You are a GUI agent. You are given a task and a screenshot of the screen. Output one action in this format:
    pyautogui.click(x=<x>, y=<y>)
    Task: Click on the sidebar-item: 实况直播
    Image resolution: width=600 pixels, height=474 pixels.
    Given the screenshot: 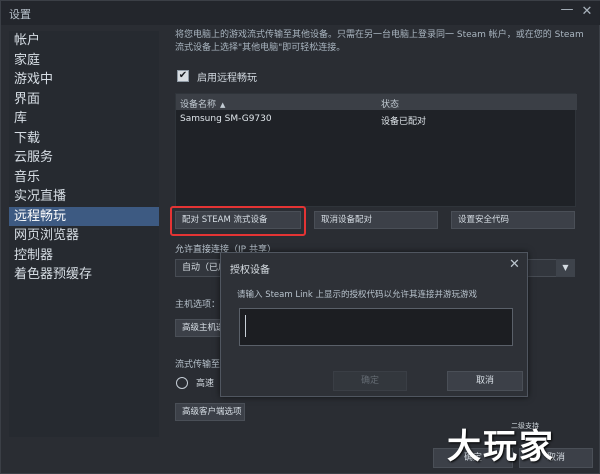 What is the action you would take?
    pyautogui.click(x=84, y=197)
    